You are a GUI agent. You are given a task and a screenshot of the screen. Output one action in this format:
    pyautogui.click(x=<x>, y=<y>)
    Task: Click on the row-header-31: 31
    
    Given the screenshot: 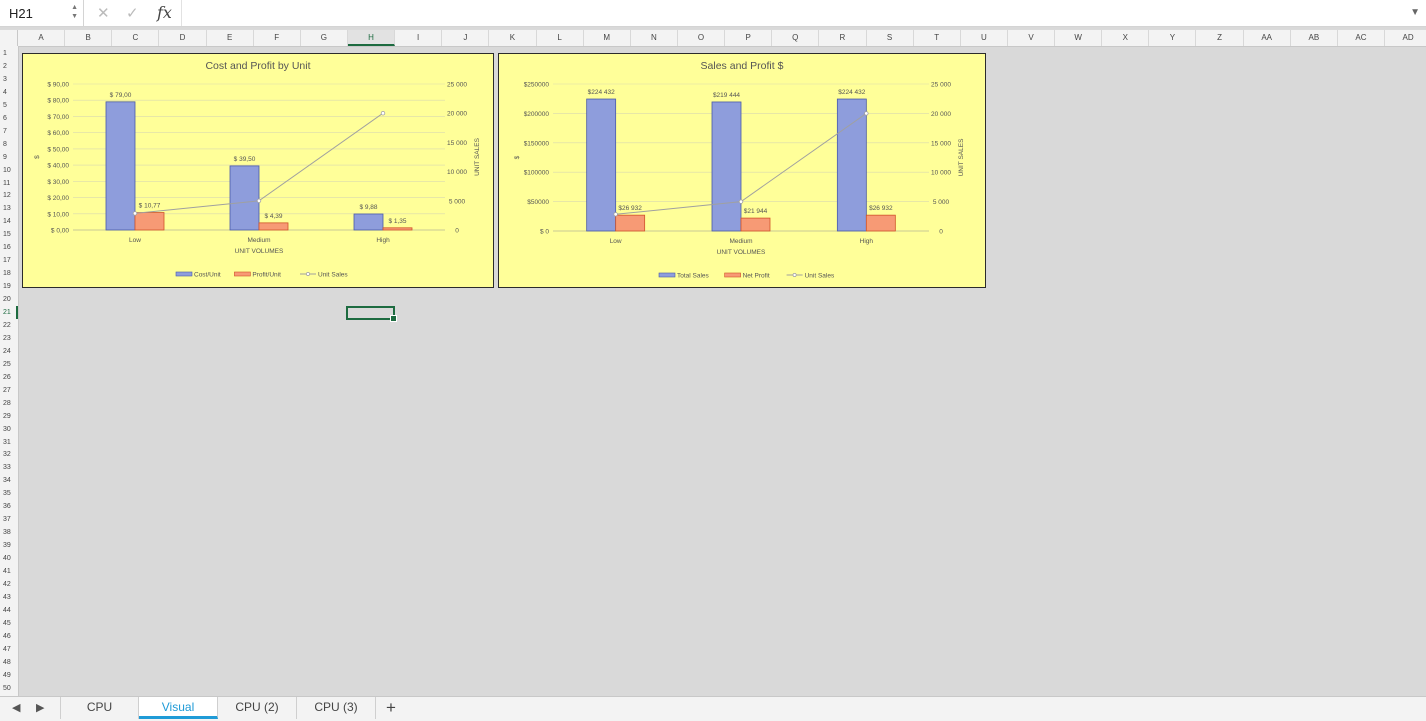 What is the action you would take?
    pyautogui.click(x=9, y=442)
    